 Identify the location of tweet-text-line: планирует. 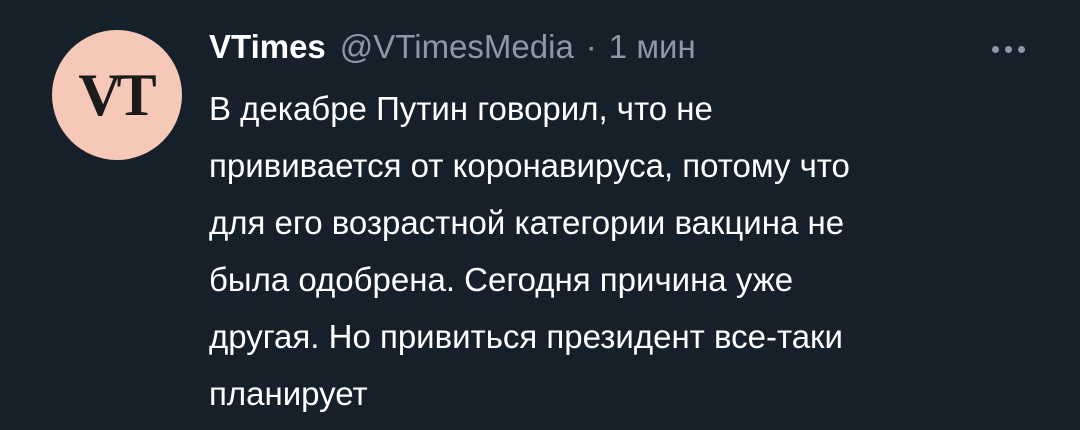
(288, 393).